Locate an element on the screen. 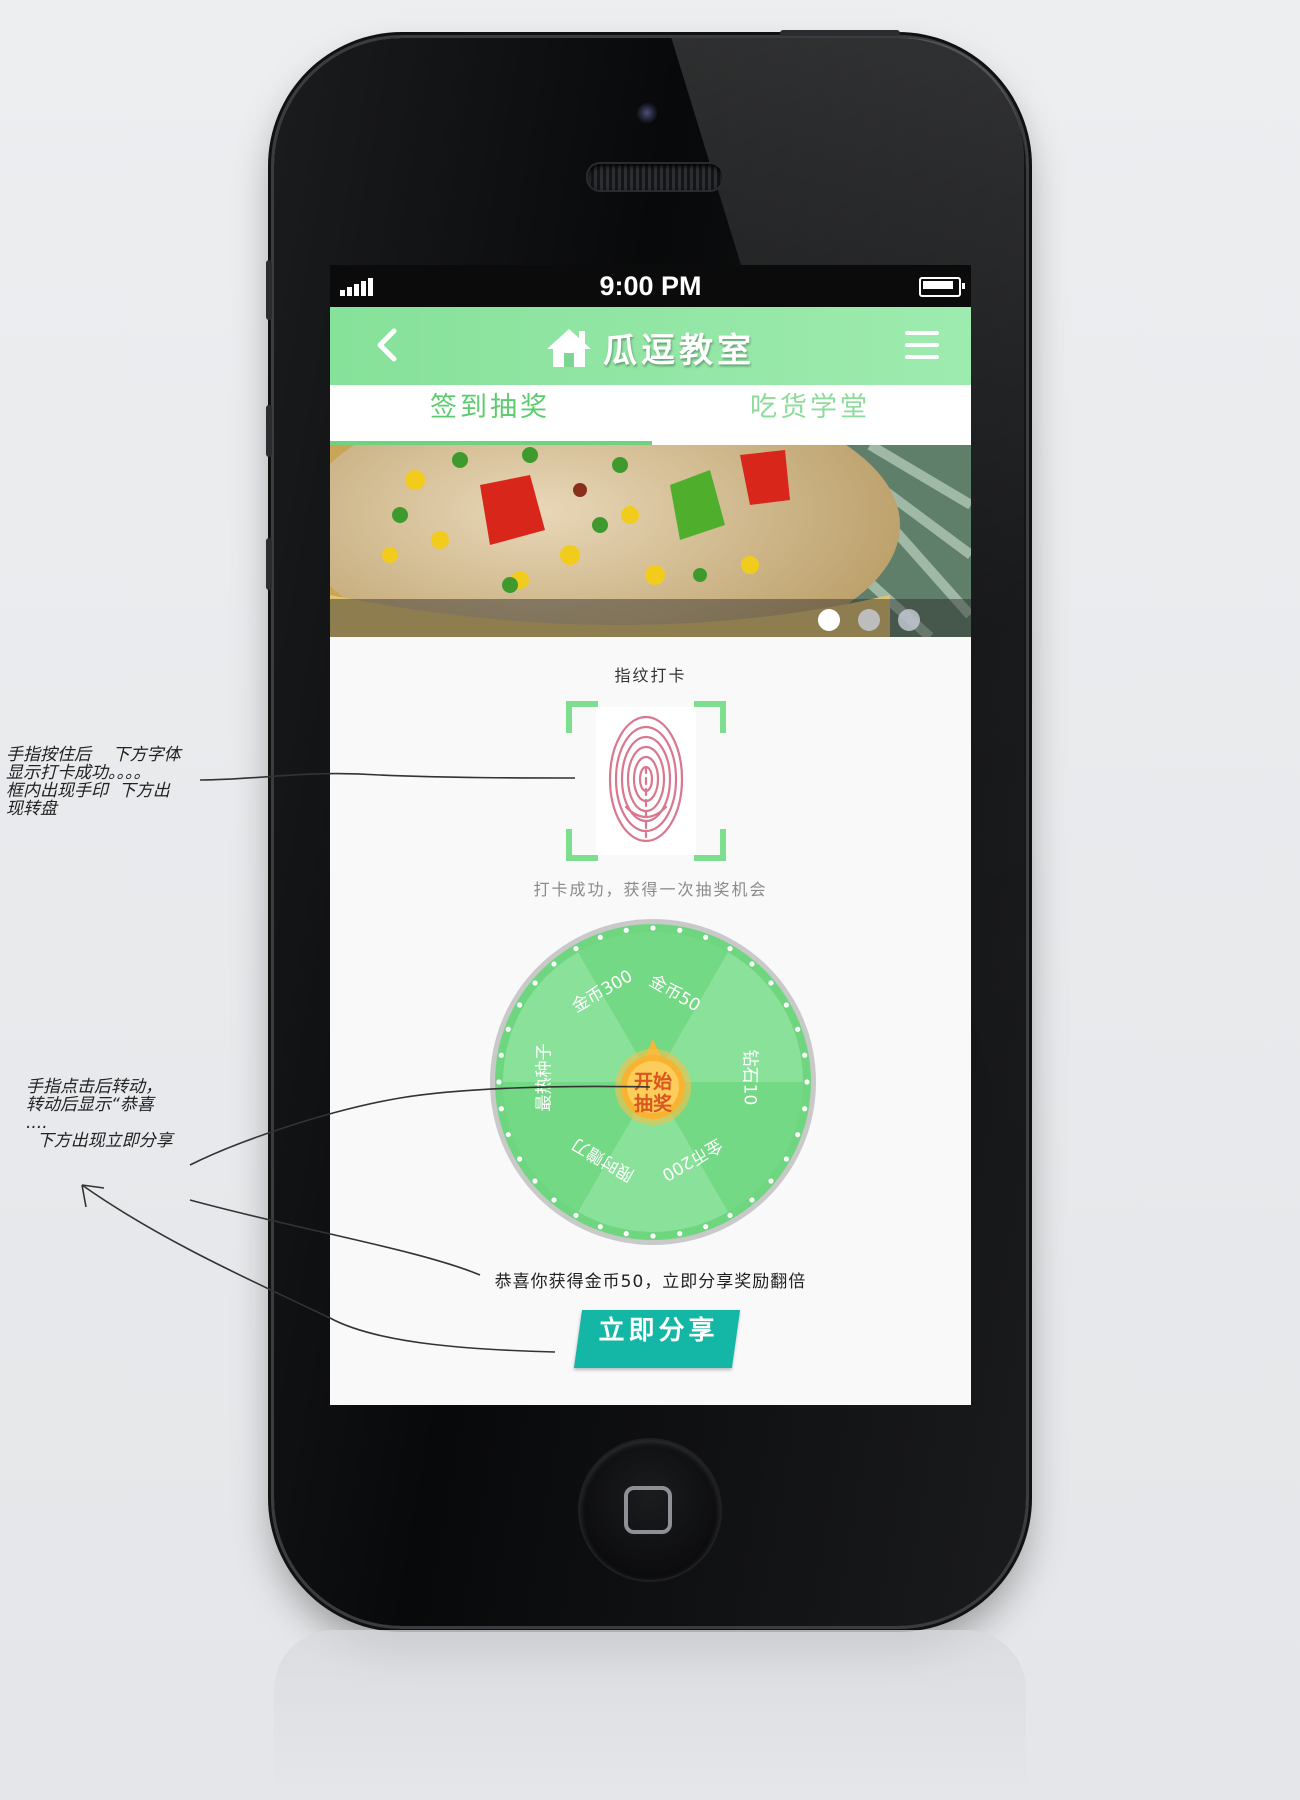 The width and height of the screenshot is (1300, 1800). status-time: 9:00 PM is located at coordinates (650, 286).